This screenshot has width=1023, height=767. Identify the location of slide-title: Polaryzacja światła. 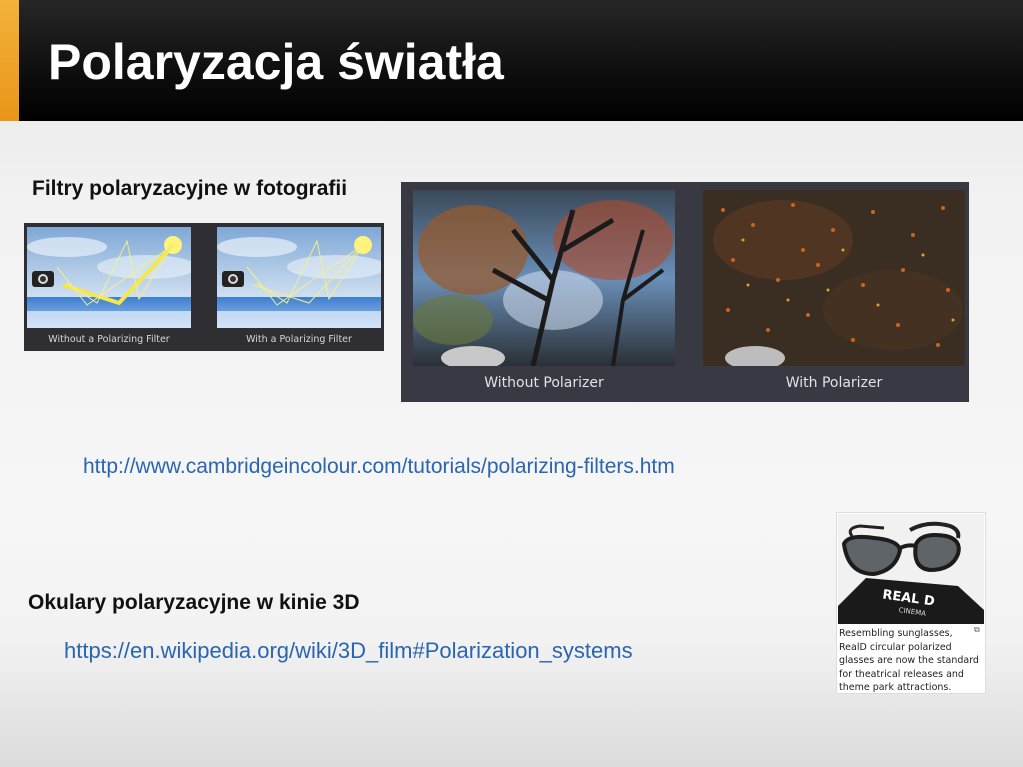
(276, 62).